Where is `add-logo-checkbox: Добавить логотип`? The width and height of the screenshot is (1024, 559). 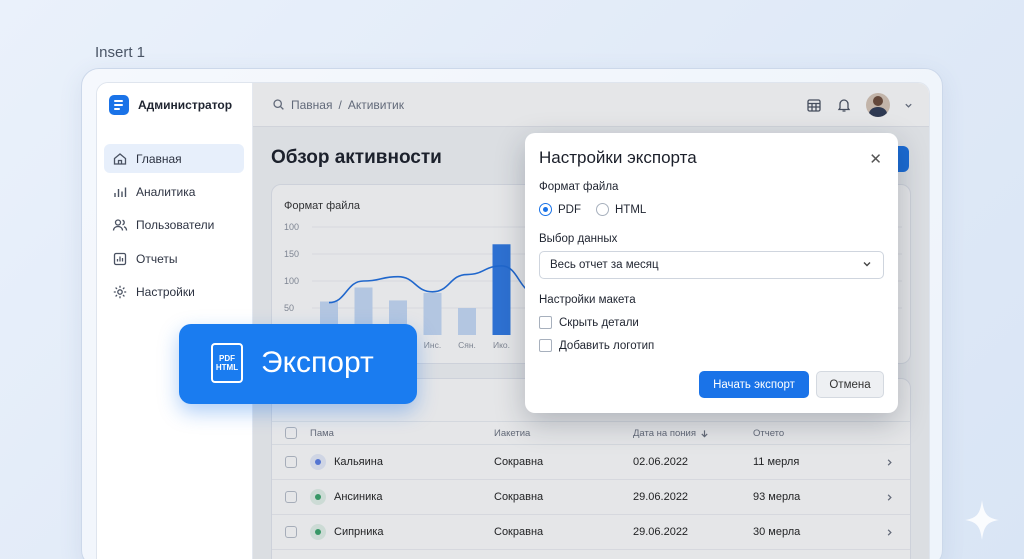 add-logo-checkbox: Добавить логотип is located at coordinates (596, 345).